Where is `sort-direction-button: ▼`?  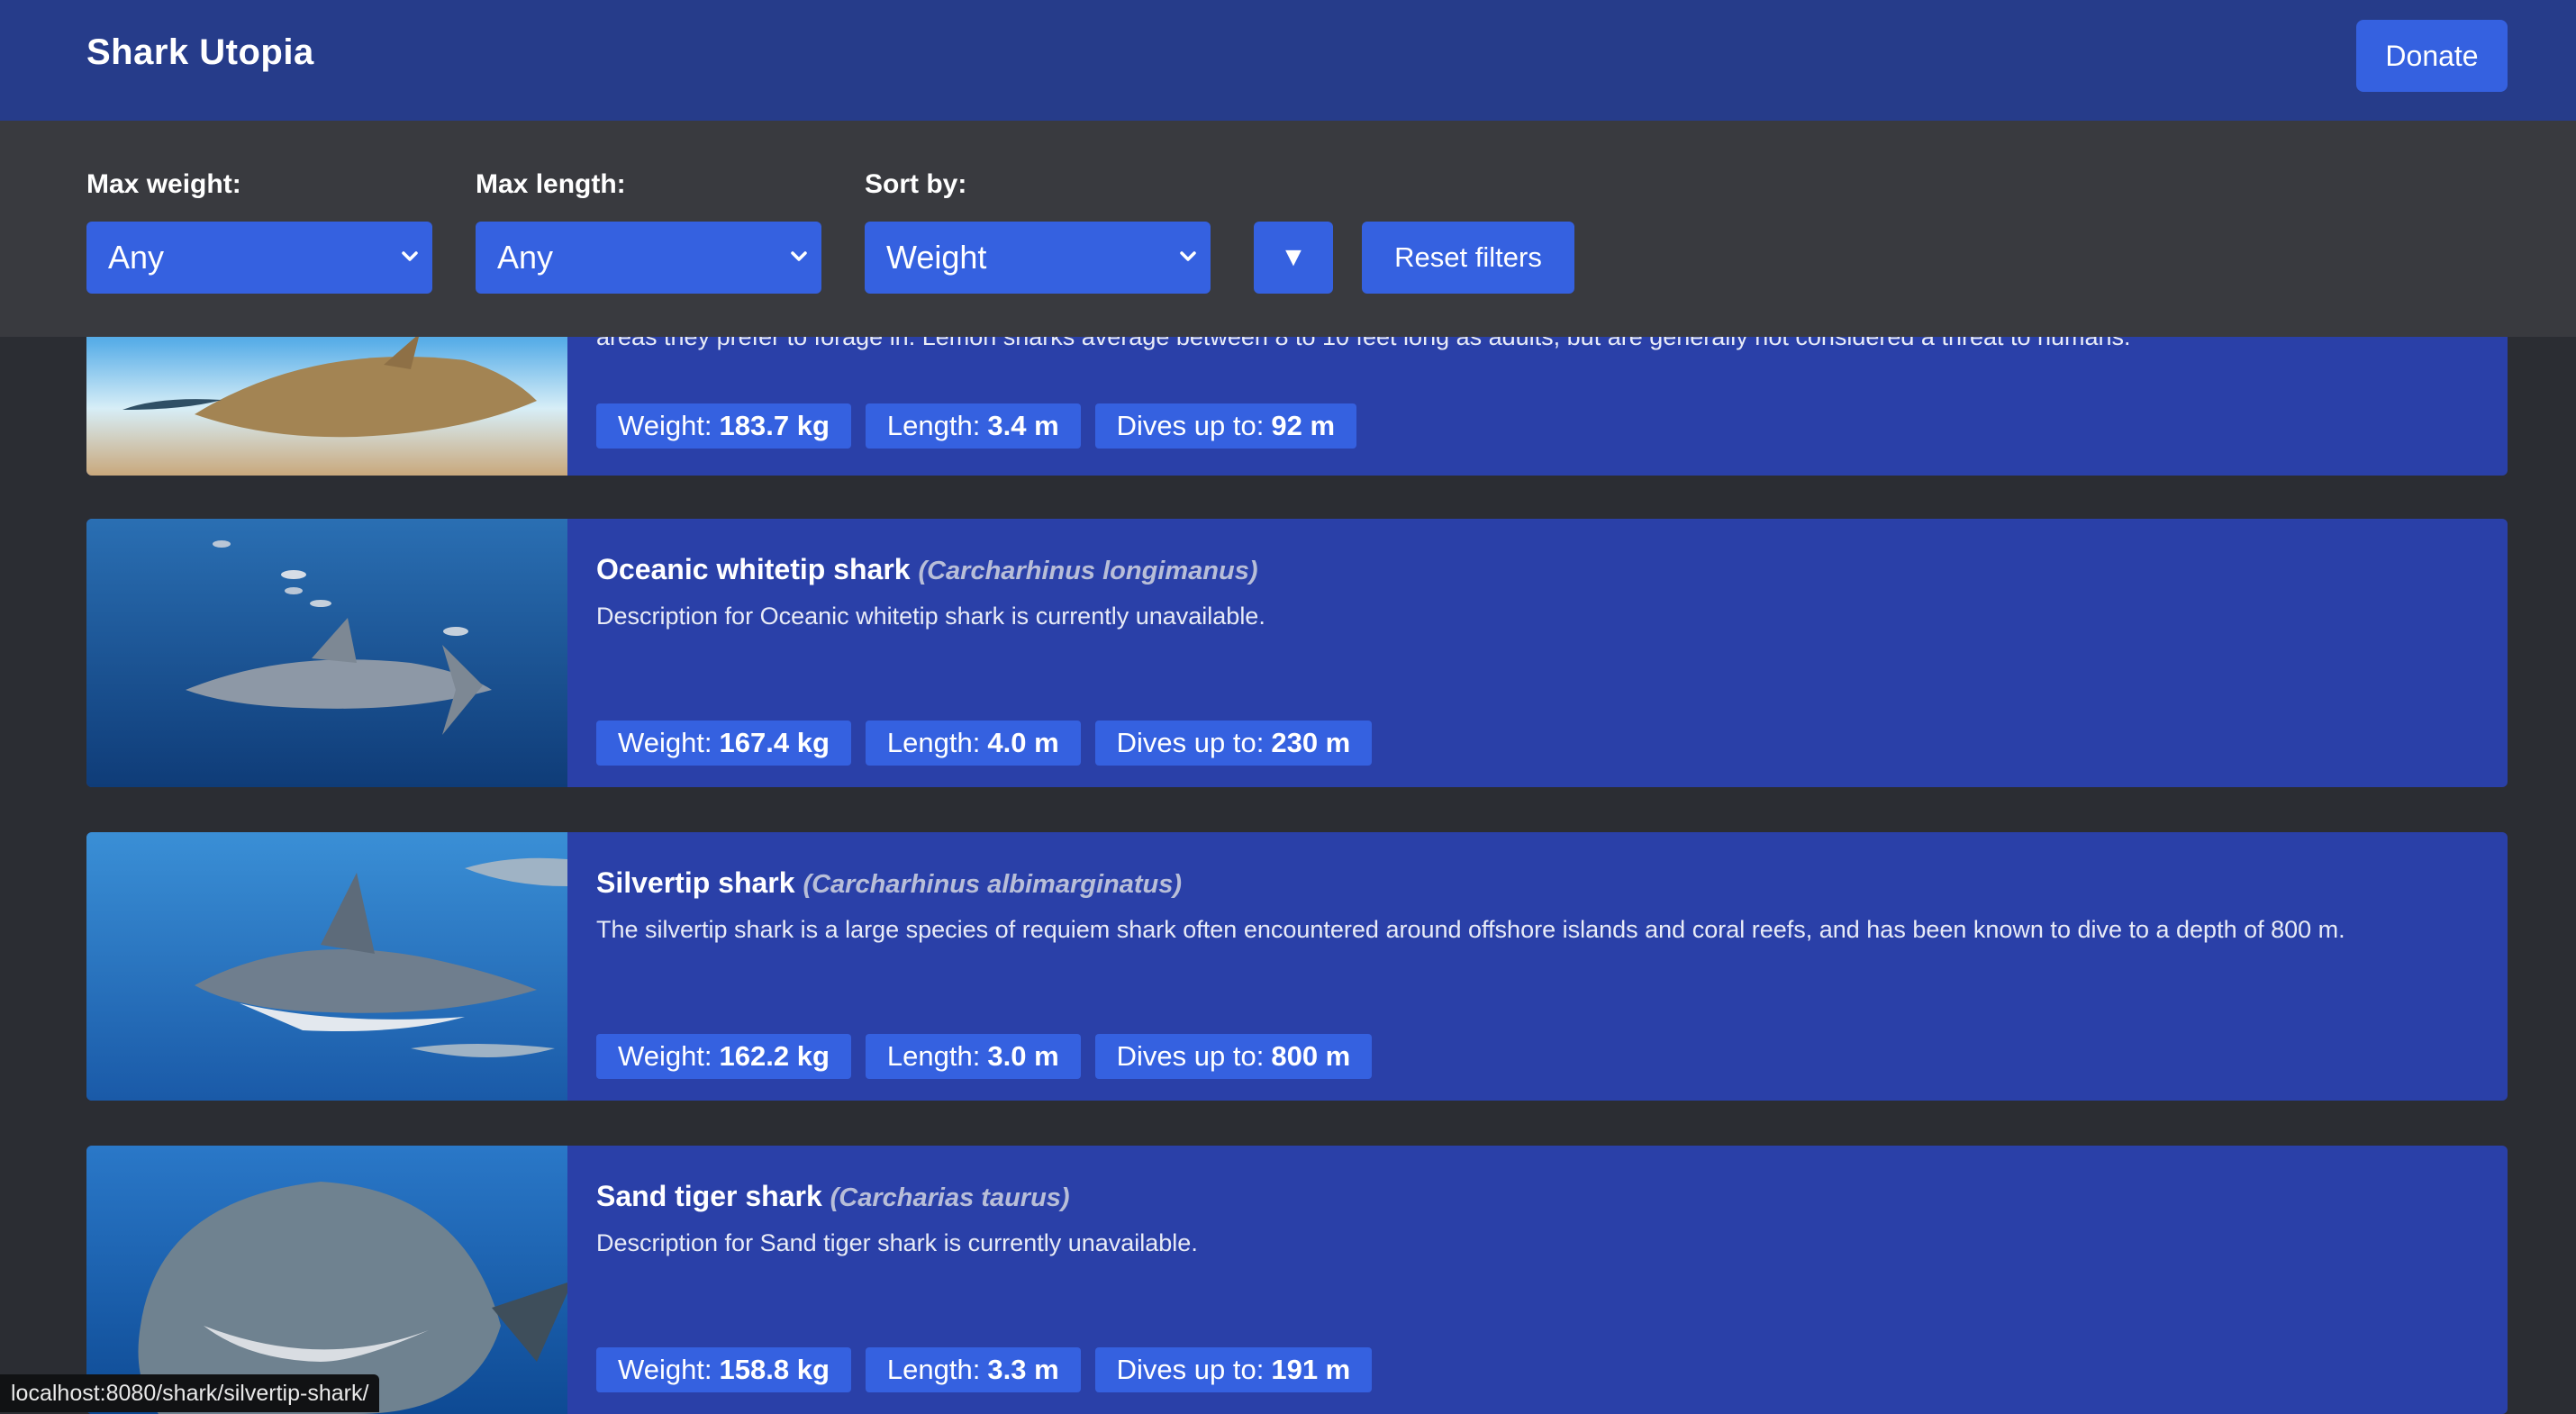
sort-direction-button: ▼ is located at coordinates (1294, 258).